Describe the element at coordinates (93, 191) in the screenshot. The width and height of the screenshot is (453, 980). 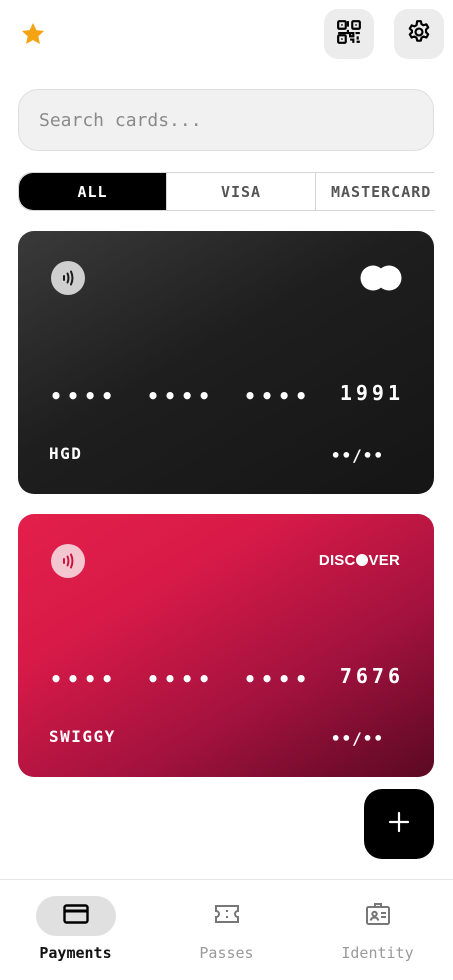
I see `filter-tab-all: ALL` at that location.